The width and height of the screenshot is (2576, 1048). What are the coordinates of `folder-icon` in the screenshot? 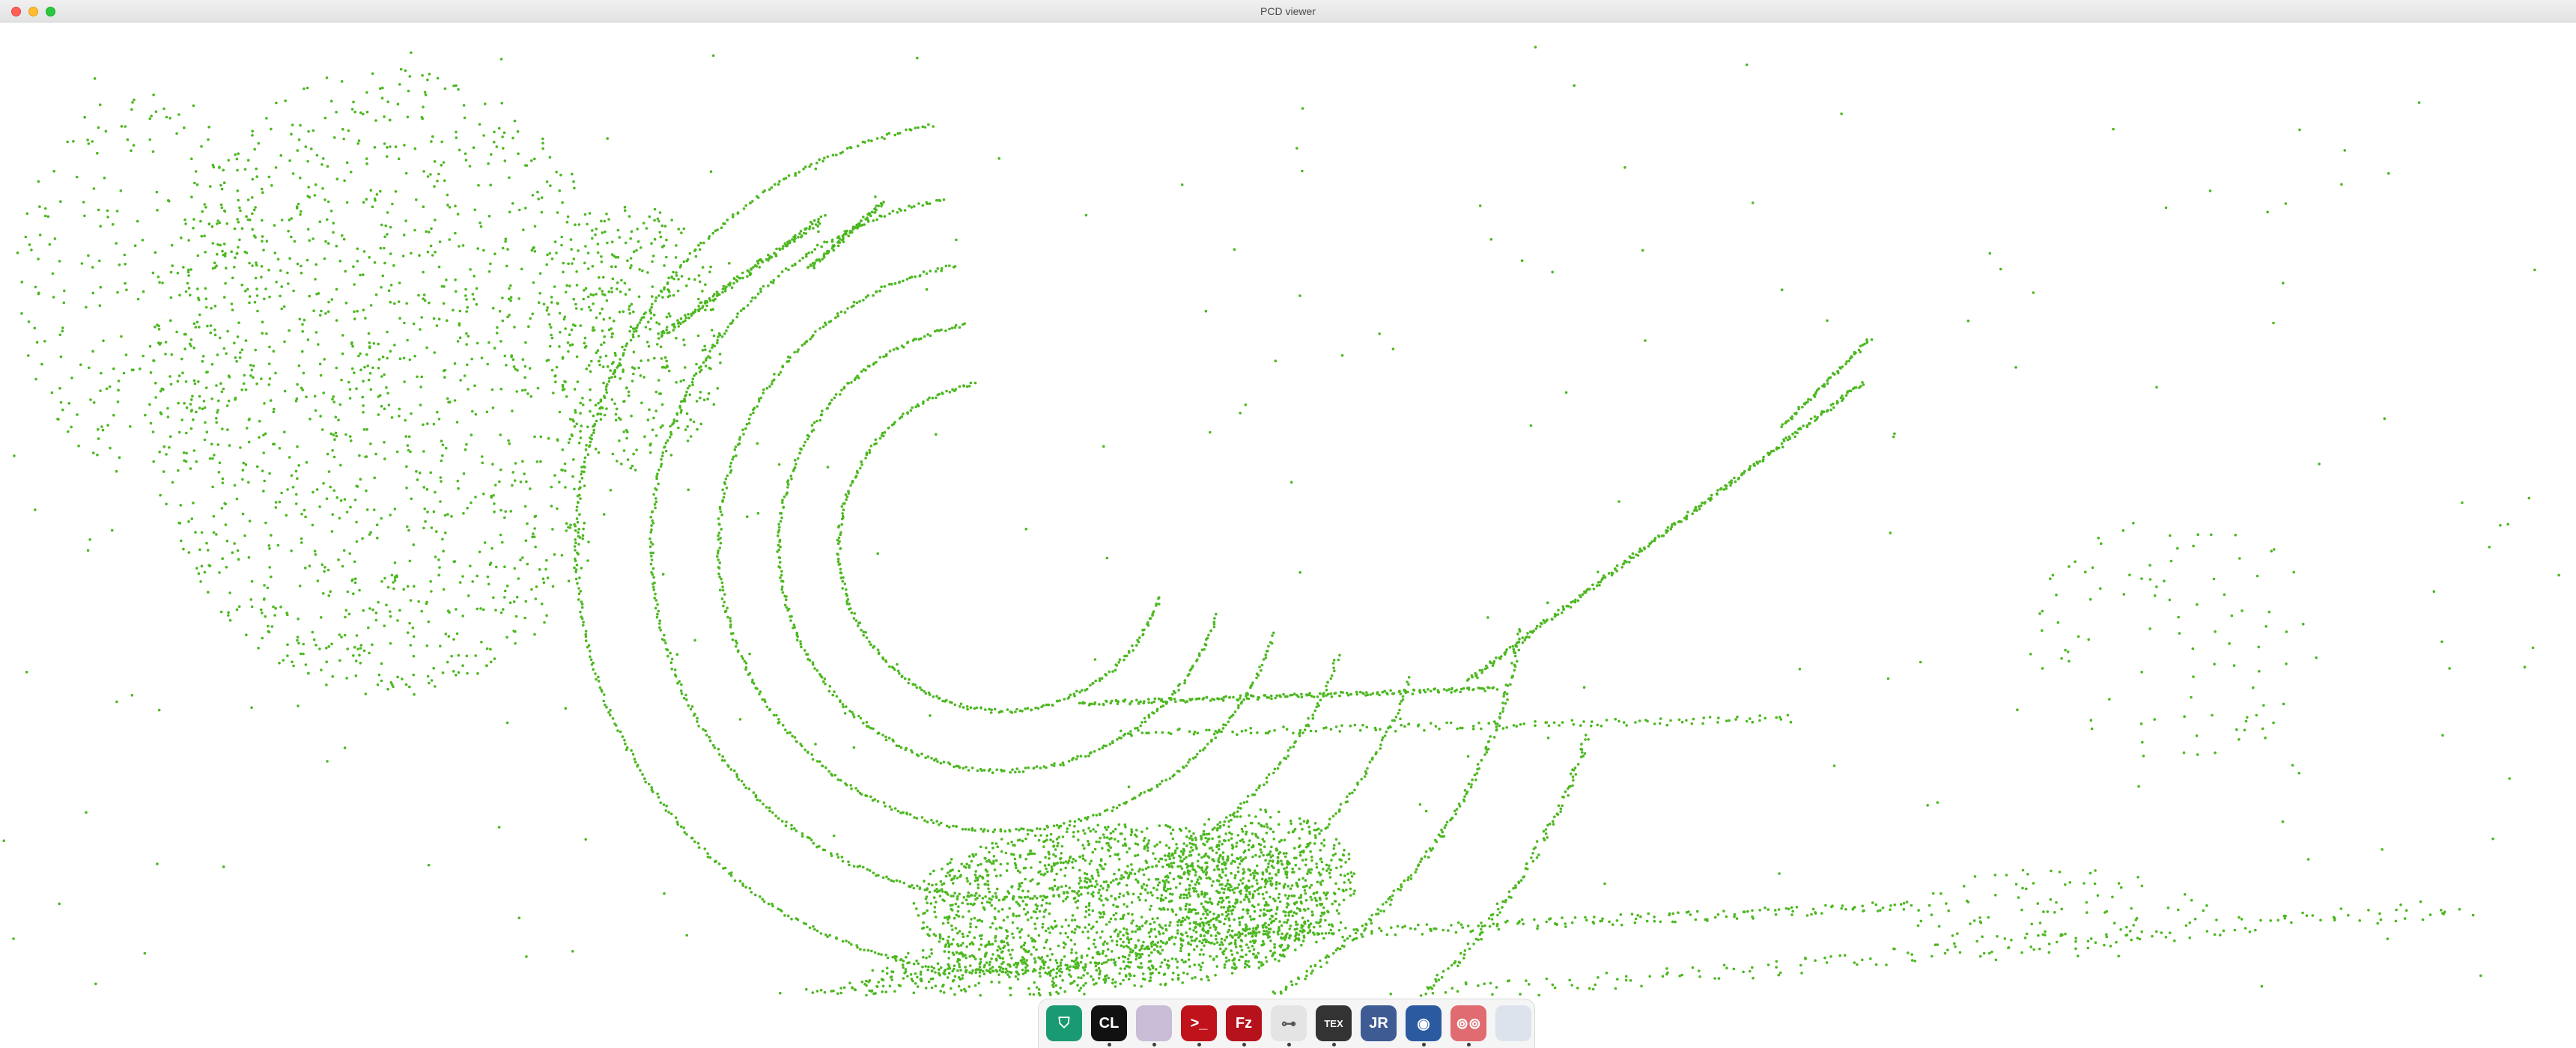 It's located at (1154, 1023).